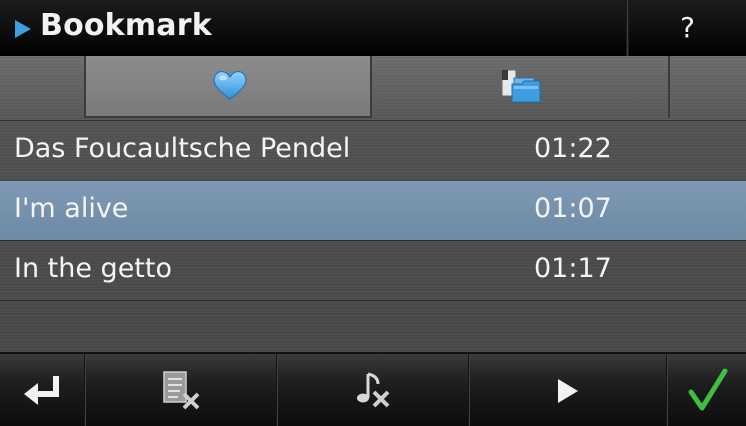  I want to click on list-item-selected: I'm alive 01:07, so click(373, 210).